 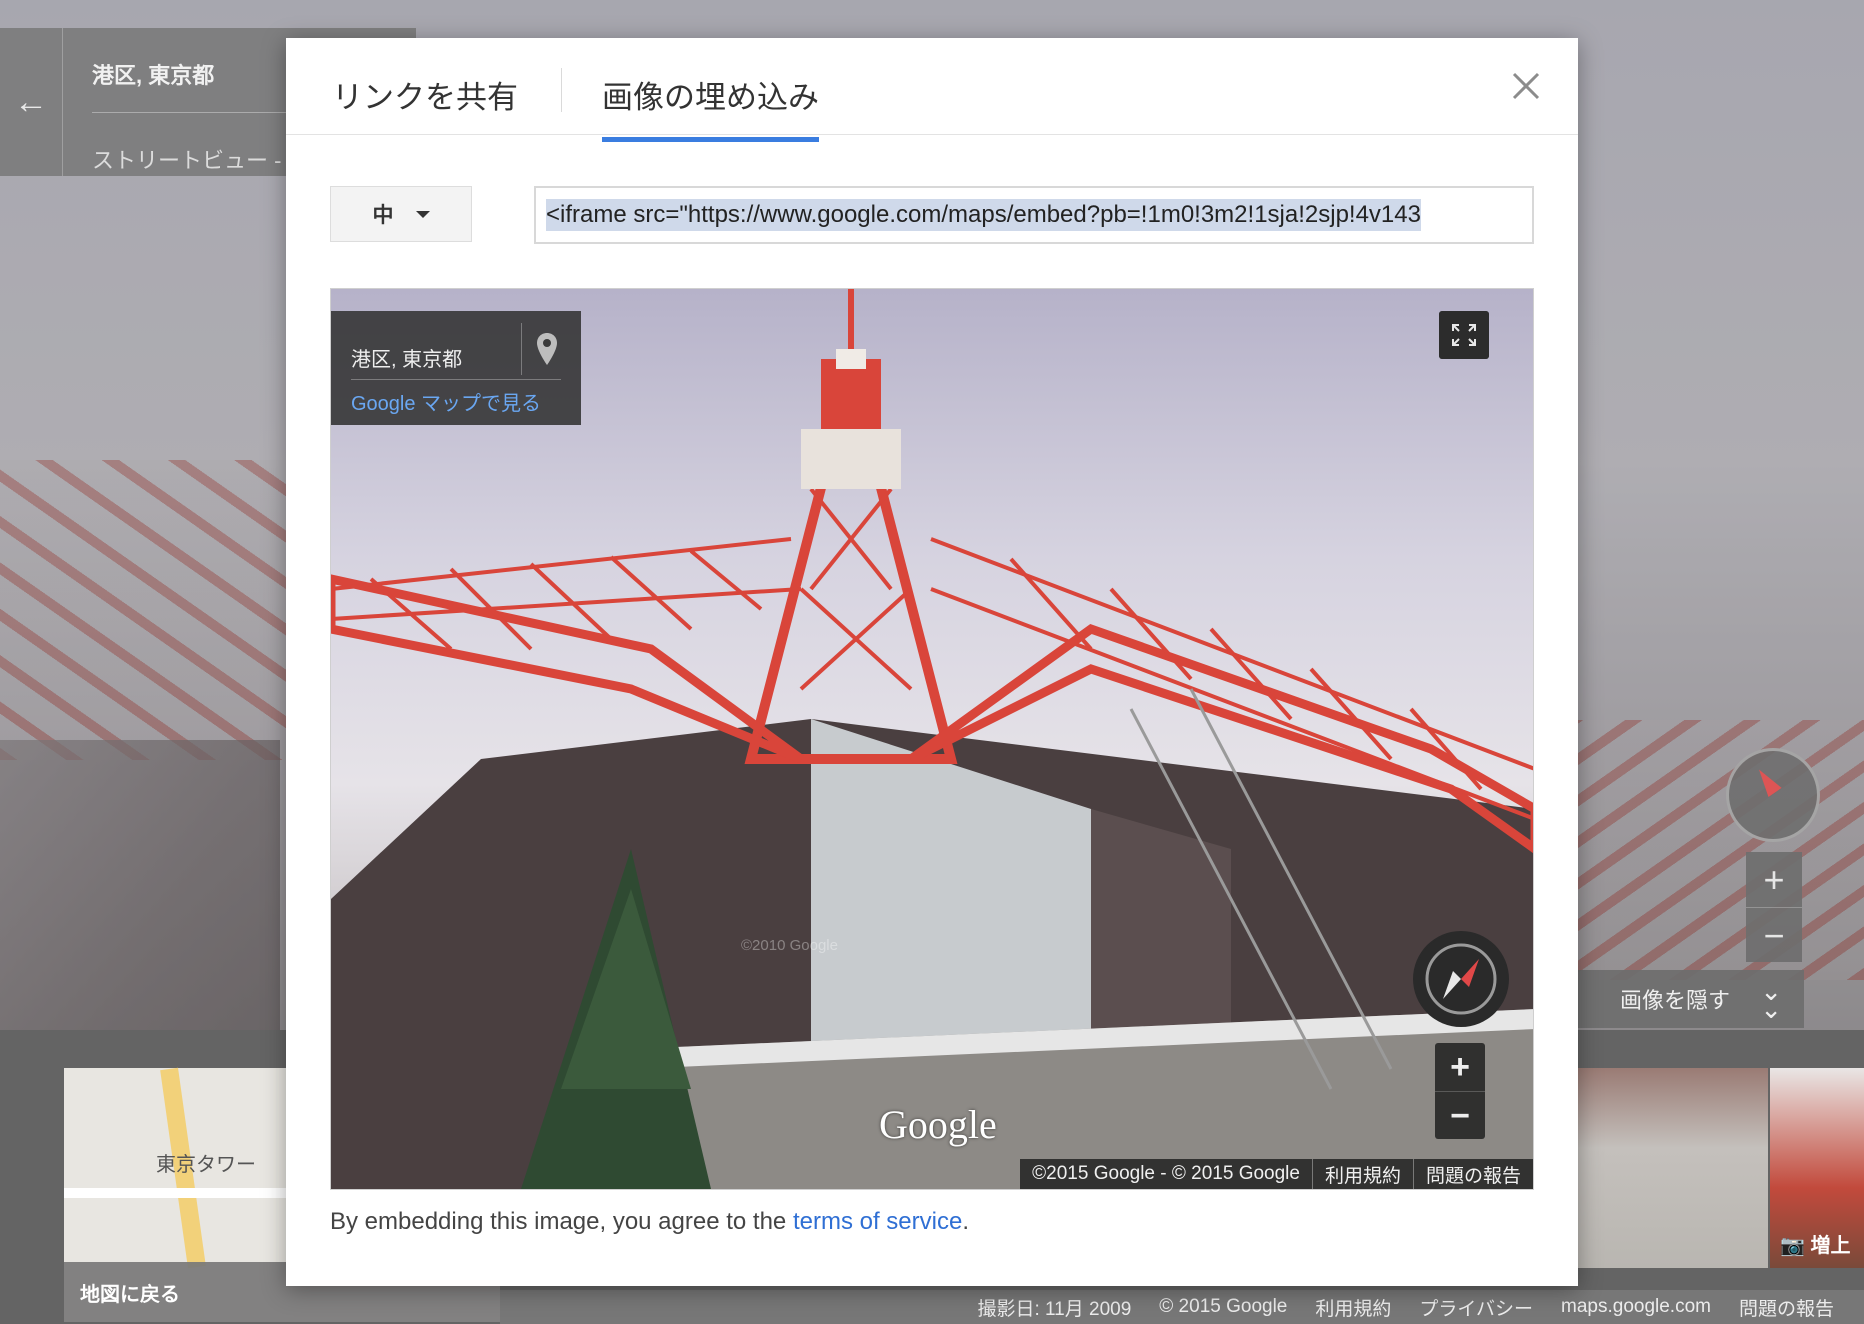 What do you see at coordinates (561, 90) in the screenshot?
I see `tab-divider` at bounding box center [561, 90].